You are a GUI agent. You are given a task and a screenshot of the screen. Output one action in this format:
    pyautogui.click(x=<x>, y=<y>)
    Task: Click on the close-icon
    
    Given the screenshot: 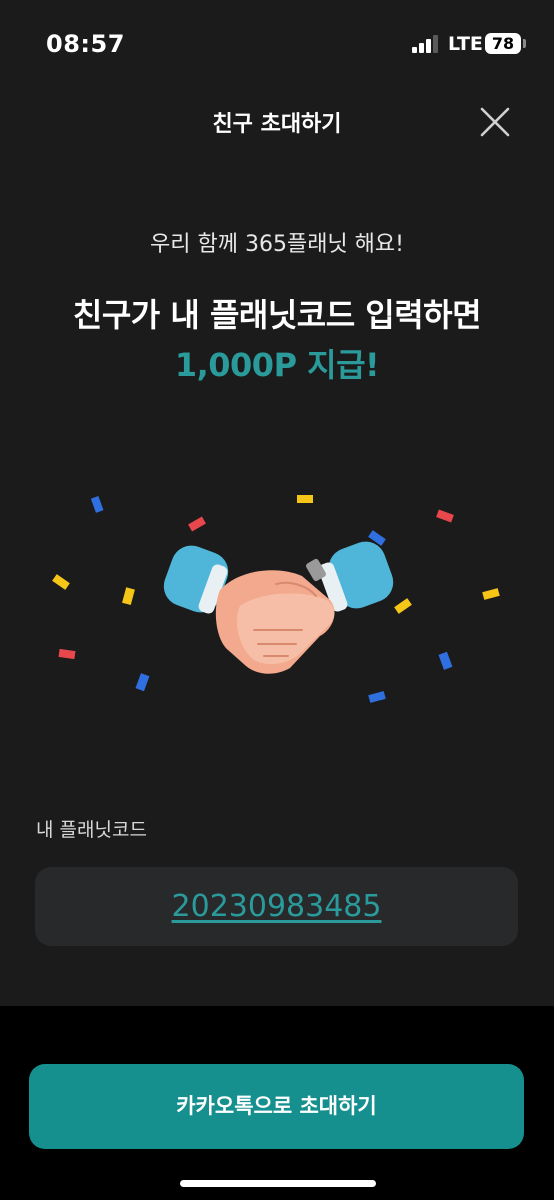 What is the action you would take?
    pyautogui.click(x=495, y=122)
    